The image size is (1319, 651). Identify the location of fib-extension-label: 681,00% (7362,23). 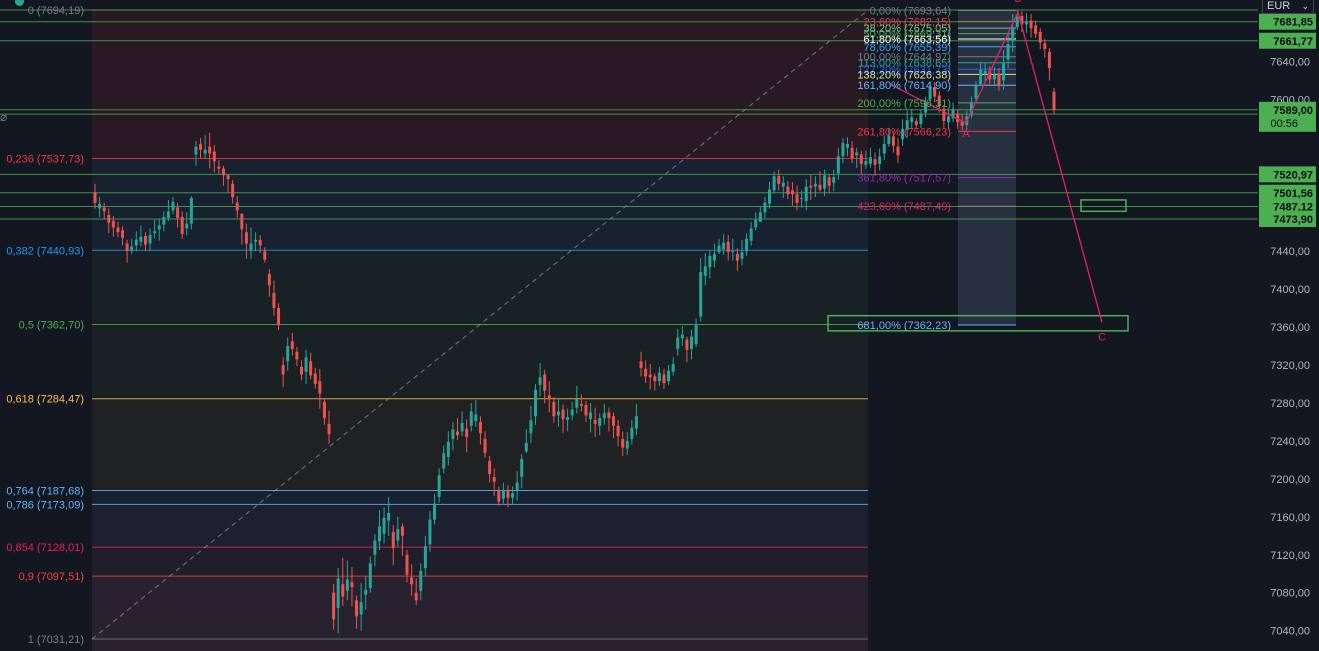
(904, 326).